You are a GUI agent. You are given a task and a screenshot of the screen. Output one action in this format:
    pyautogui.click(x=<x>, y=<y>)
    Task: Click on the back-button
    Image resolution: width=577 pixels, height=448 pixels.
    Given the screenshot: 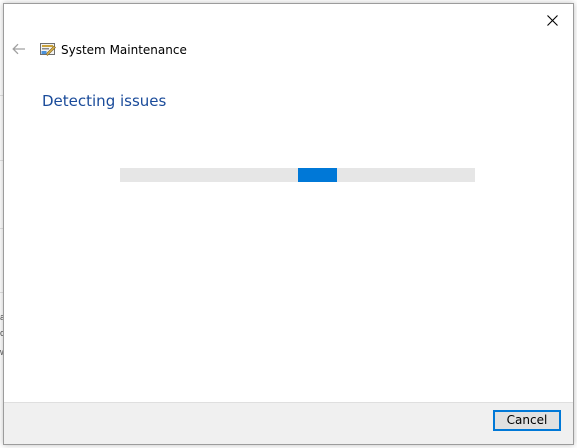 What is the action you would take?
    pyautogui.click(x=19, y=49)
    